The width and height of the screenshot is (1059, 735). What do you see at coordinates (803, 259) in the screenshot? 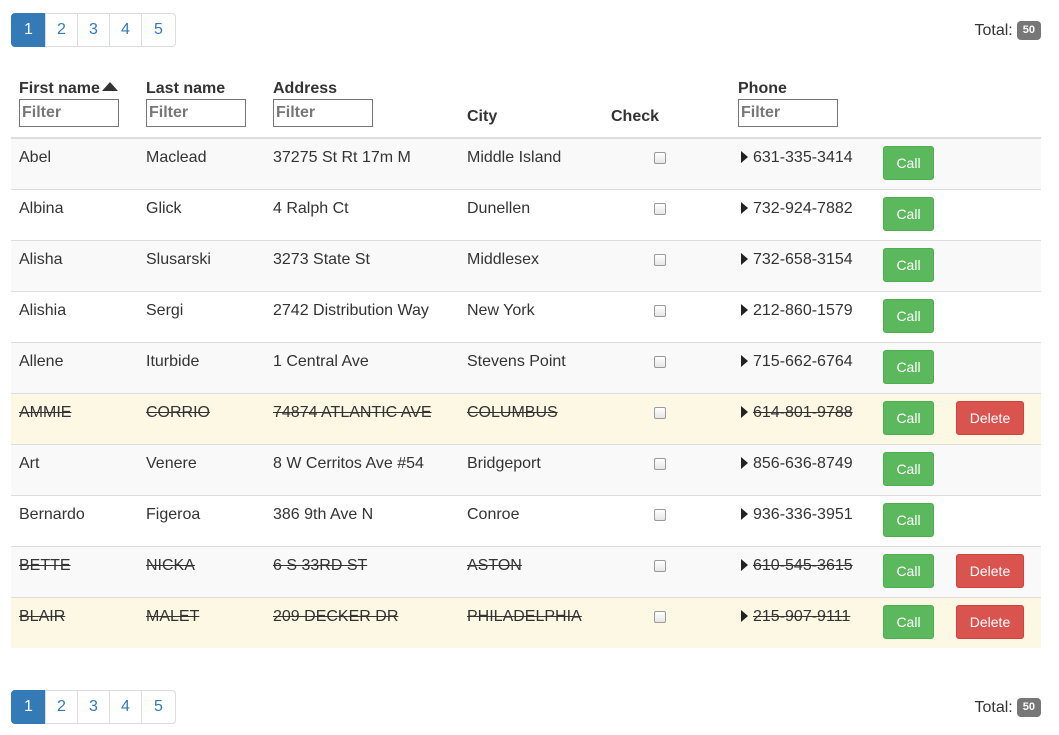
I see `phone-number: 732-658-3154` at bounding box center [803, 259].